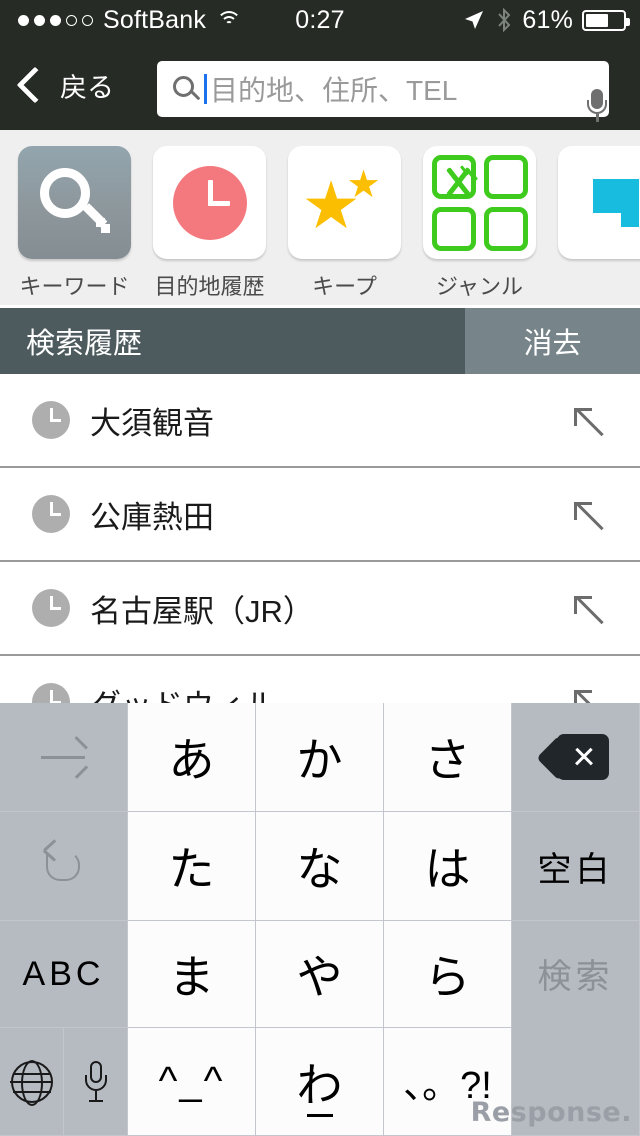 This screenshot has height=1136, width=640. I want to click on key-next-candidate, so click(64, 757).